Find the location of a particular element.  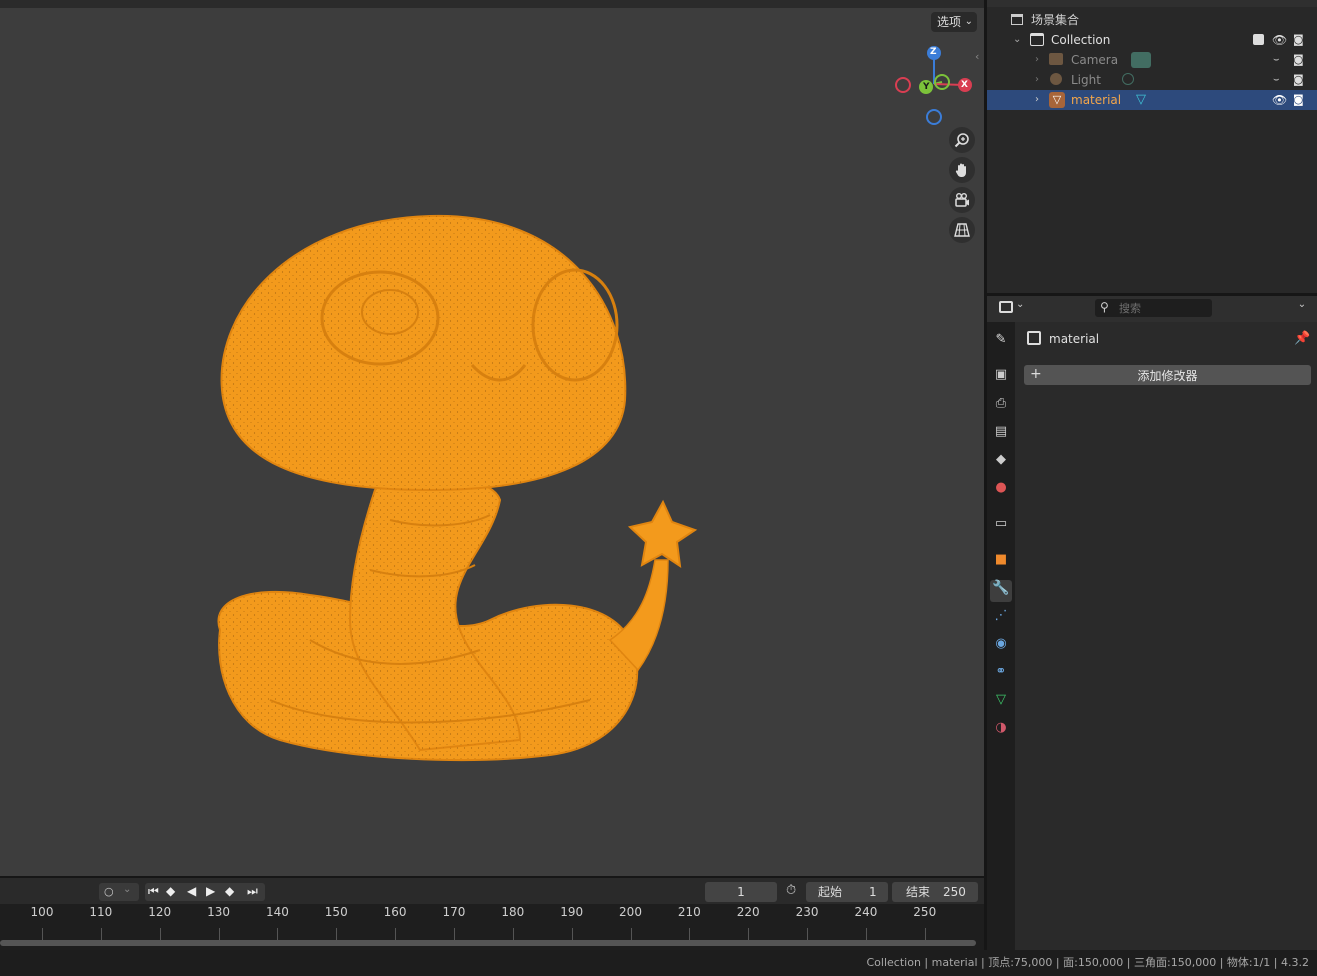

checkbox-icon is located at coordinates (1258, 39).